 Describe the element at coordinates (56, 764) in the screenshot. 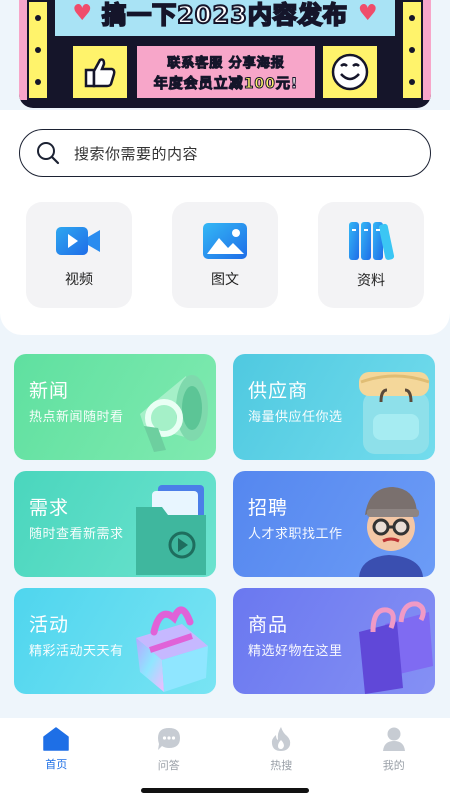

I see `nav-label: 首页` at that location.